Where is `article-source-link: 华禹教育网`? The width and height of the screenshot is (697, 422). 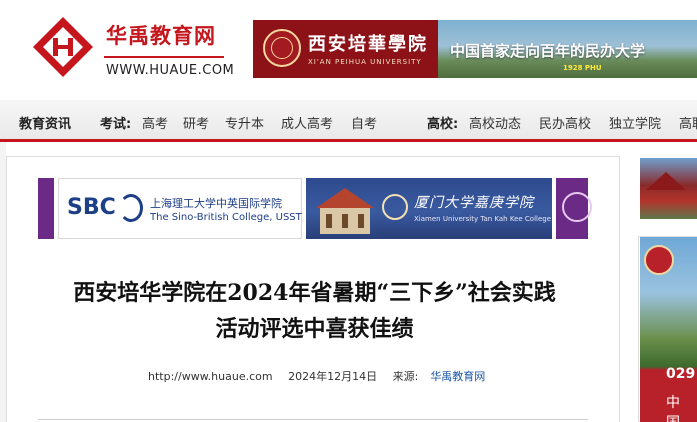 article-source-link: 华禹教育网 is located at coordinates (457, 376).